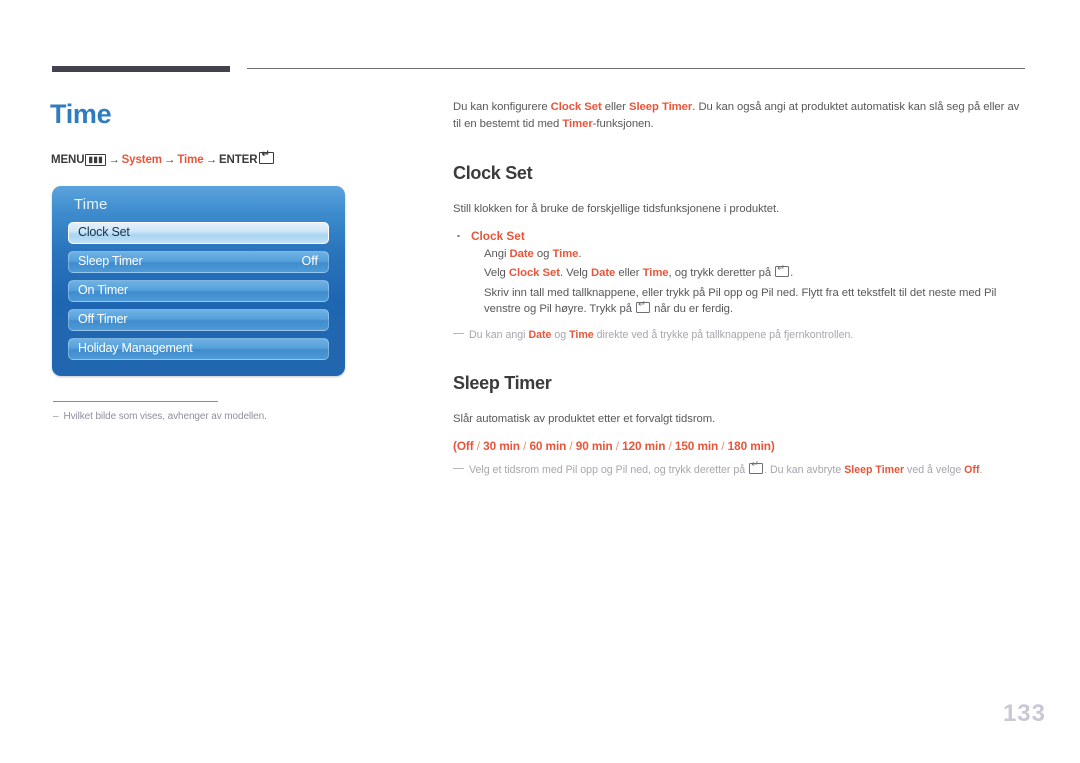 The width and height of the screenshot is (1080, 763). Describe the element at coordinates (934, 469) in the screenshot. I see `sleep-note-text-3: ved å velge` at that location.